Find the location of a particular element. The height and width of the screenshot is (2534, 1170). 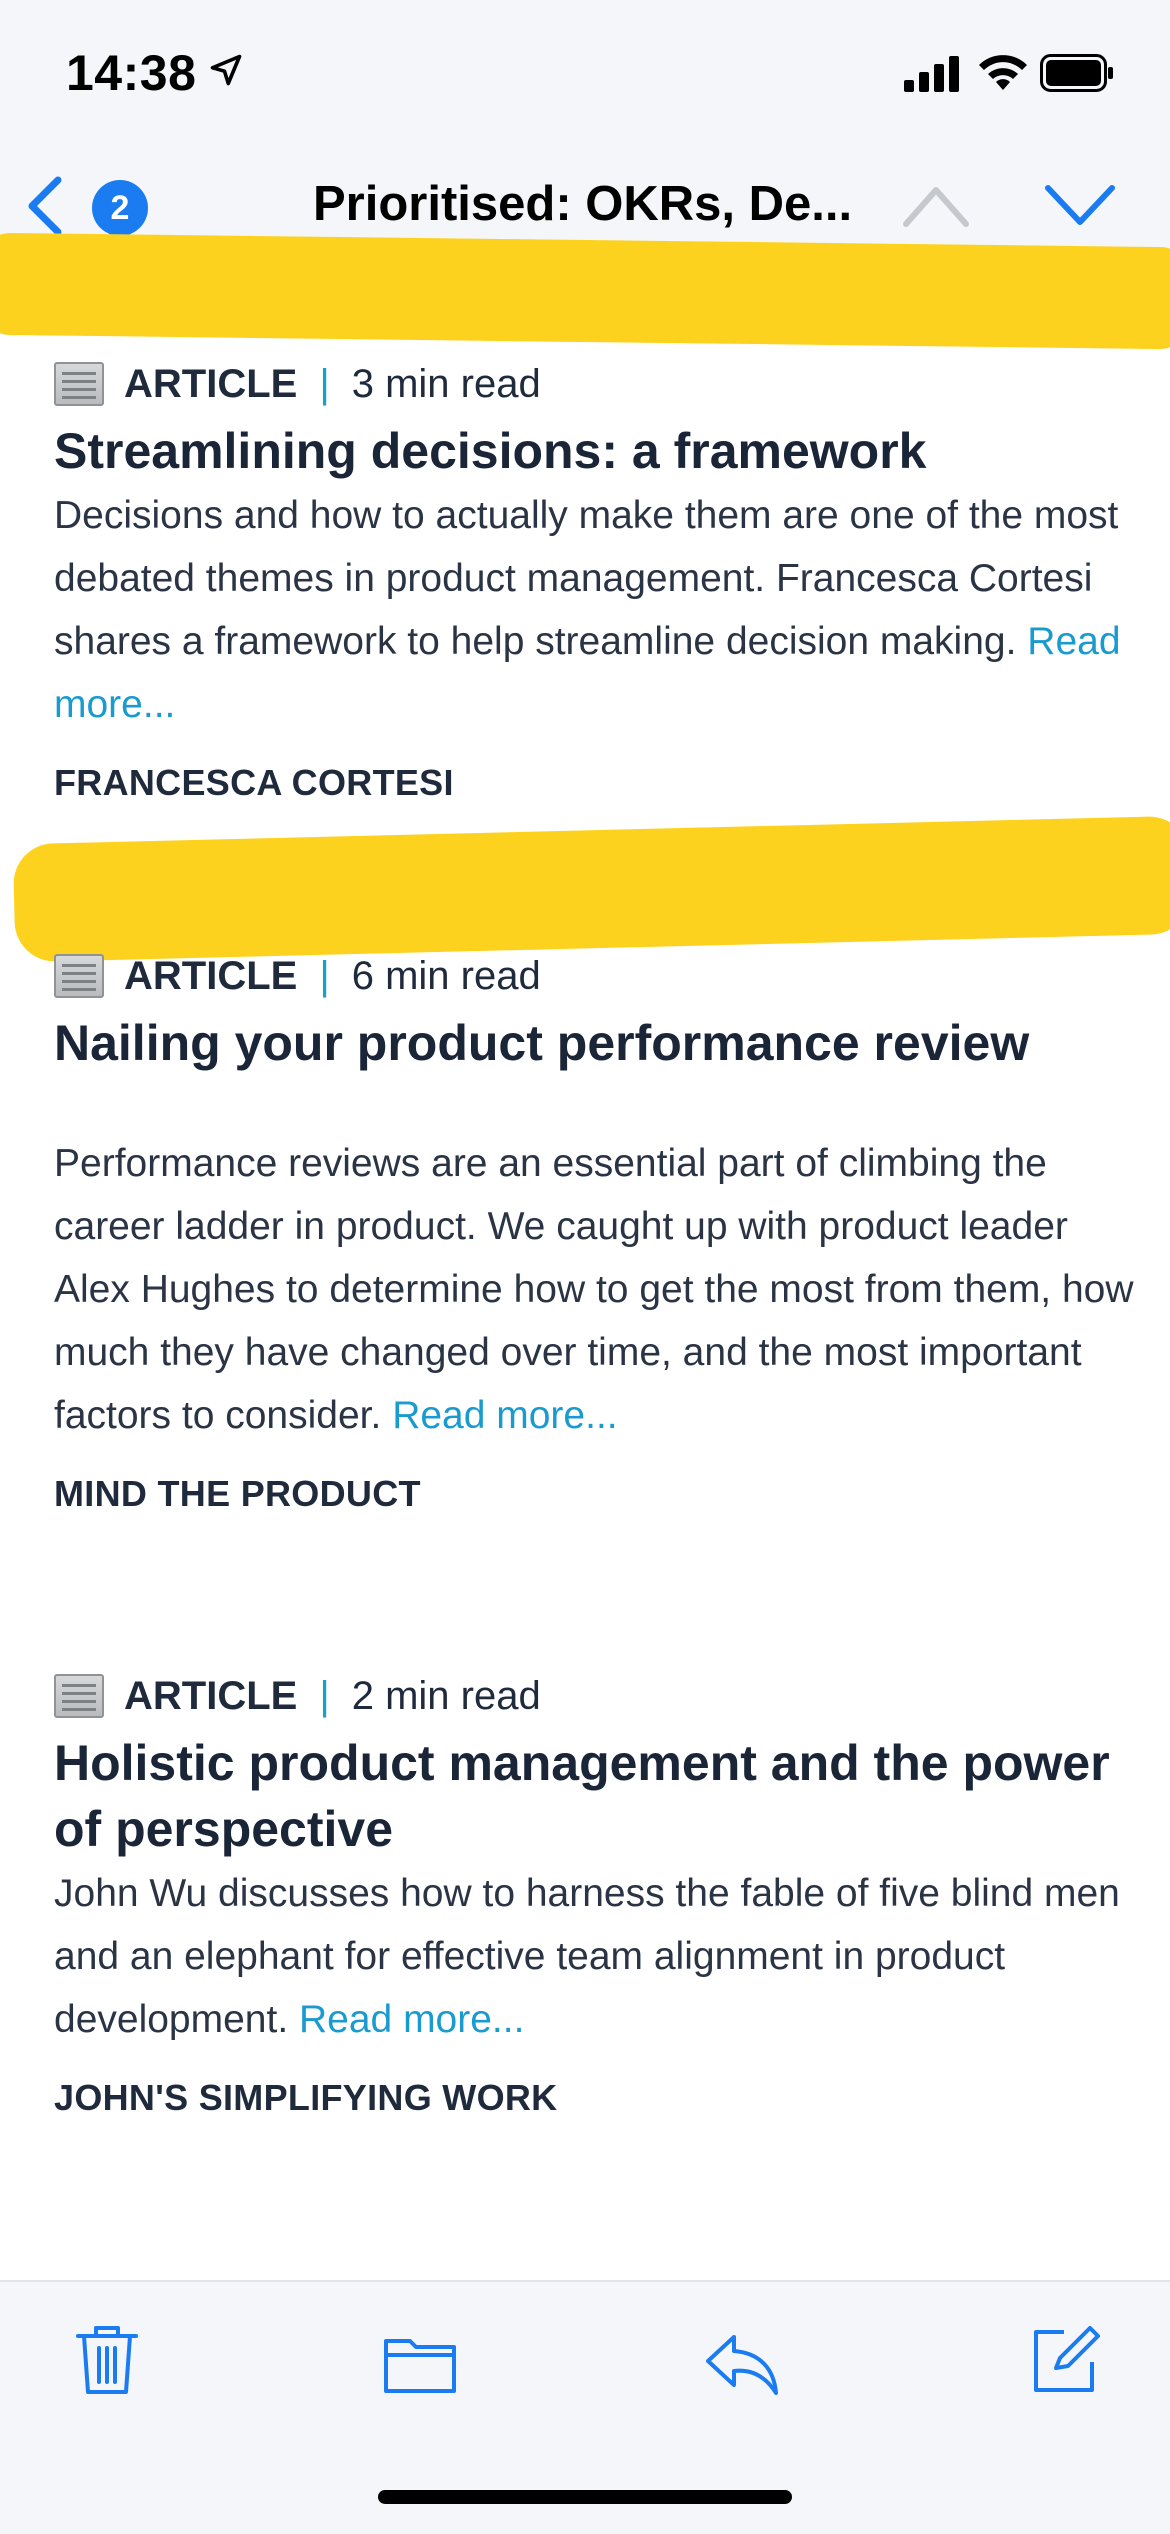

status-time: 14:38 is located at coordinates (131, 73).